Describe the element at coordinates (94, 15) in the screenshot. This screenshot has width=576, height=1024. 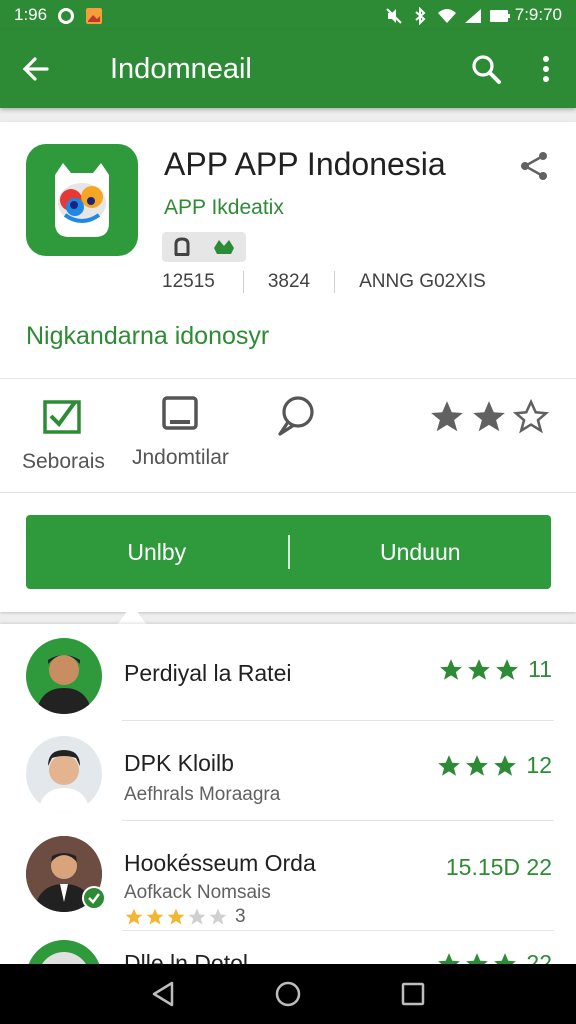
I see `gallery-icon` at that location.